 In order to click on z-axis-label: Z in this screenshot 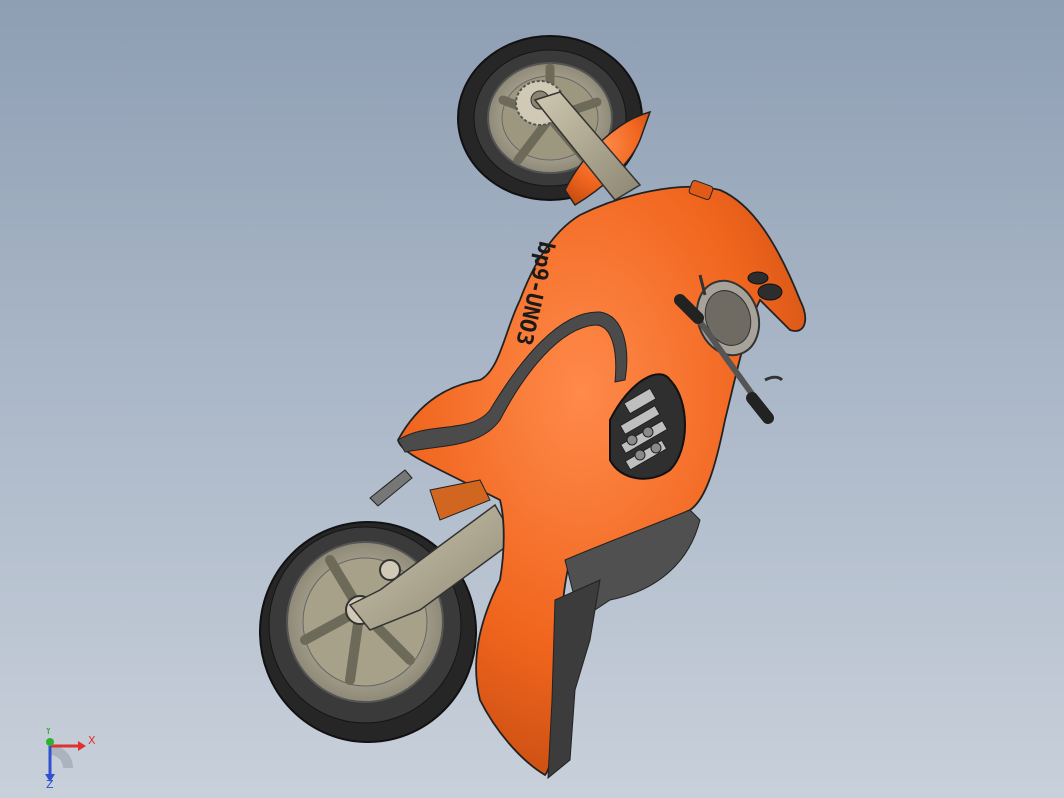, I will do `click(50, 783)`.